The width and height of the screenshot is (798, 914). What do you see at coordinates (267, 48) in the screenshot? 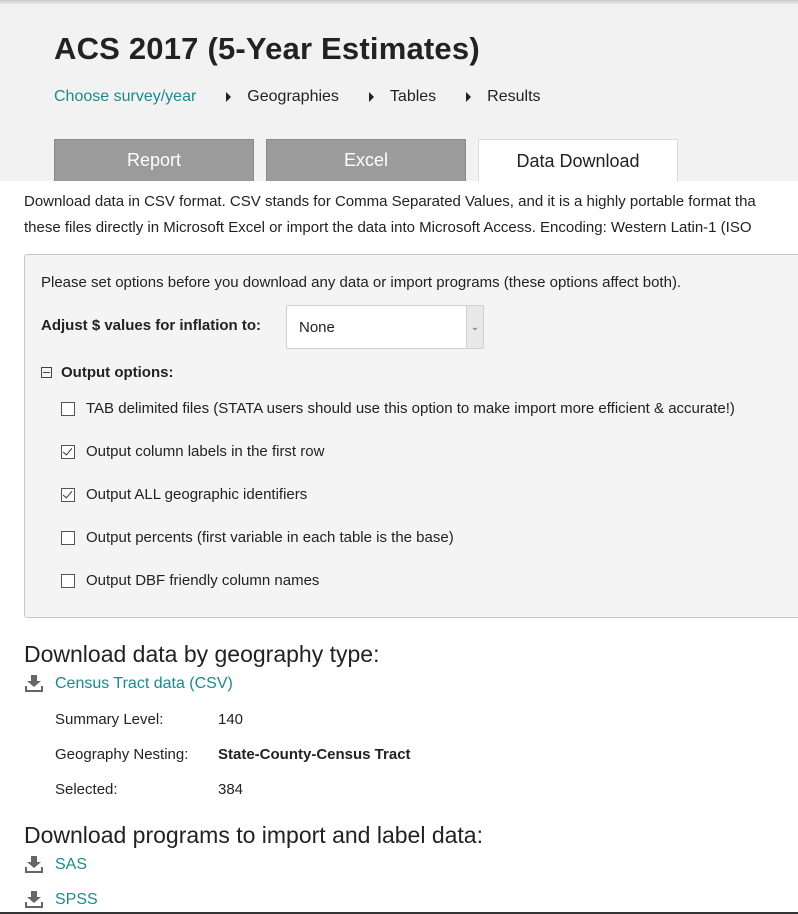
I see `page-title: ACS 2017 (5-Year Estimates)` at bounding box center [267, 48].